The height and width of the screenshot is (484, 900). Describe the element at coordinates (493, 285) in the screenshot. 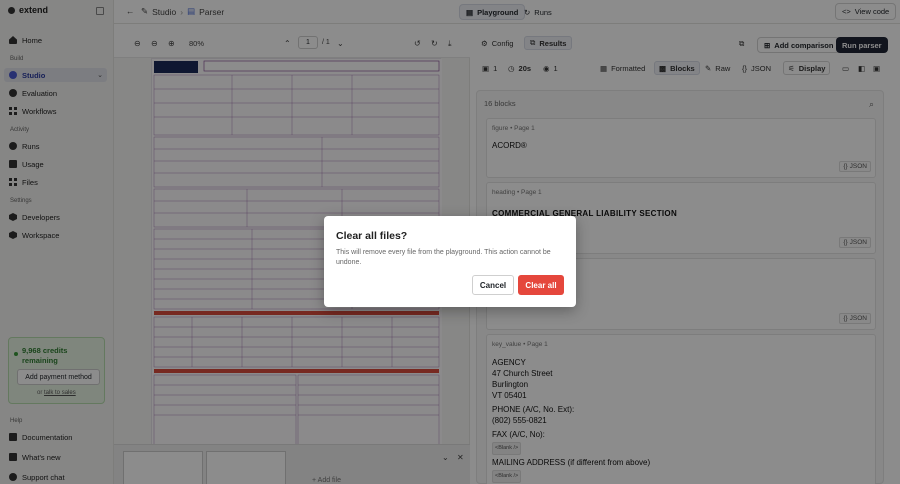

I see `cancel-button: Cancel` at that location.